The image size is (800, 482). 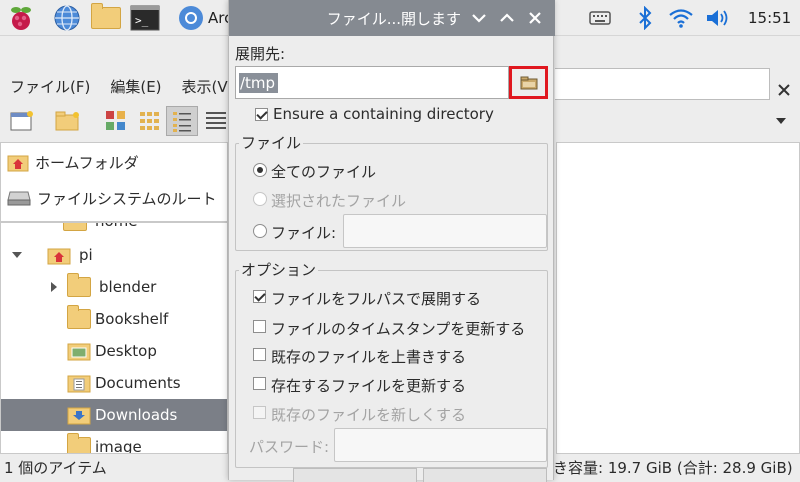 I want to click on menubar: ファイル(F) 編集(E) 表示(V), so click(x=122, y=87).